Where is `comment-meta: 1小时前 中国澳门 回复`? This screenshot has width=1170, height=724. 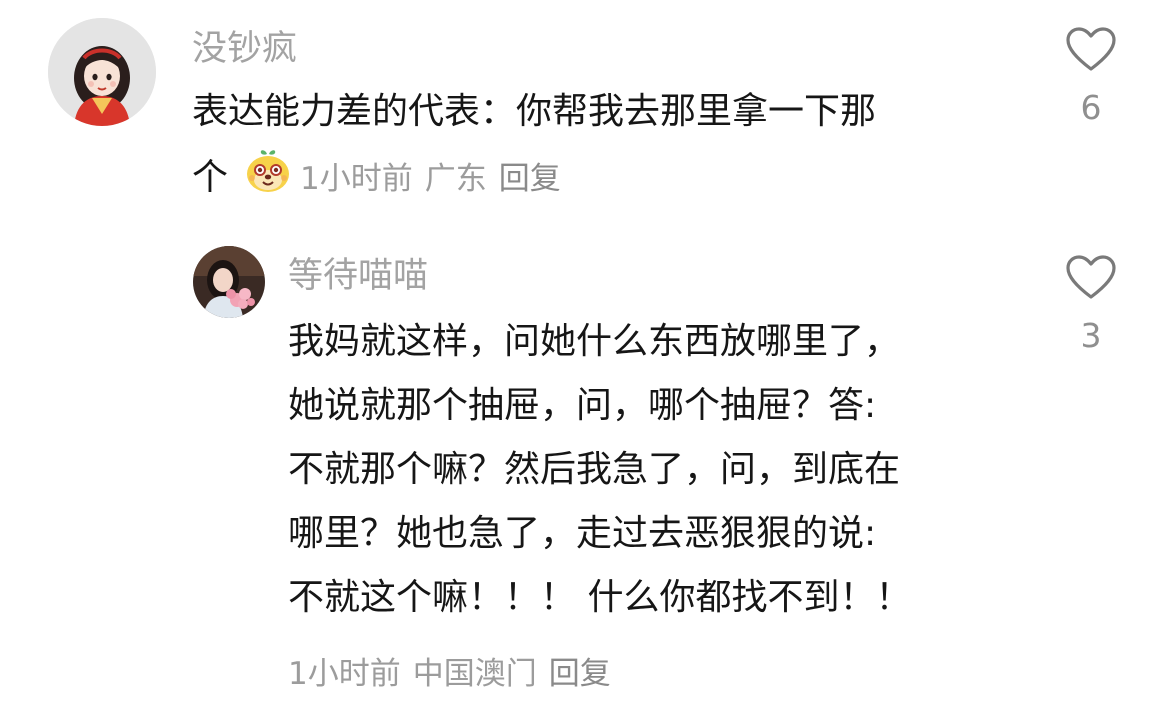 comment-meta: 1小时前 中国澳门 回复 is located at coordinates (449, 674).